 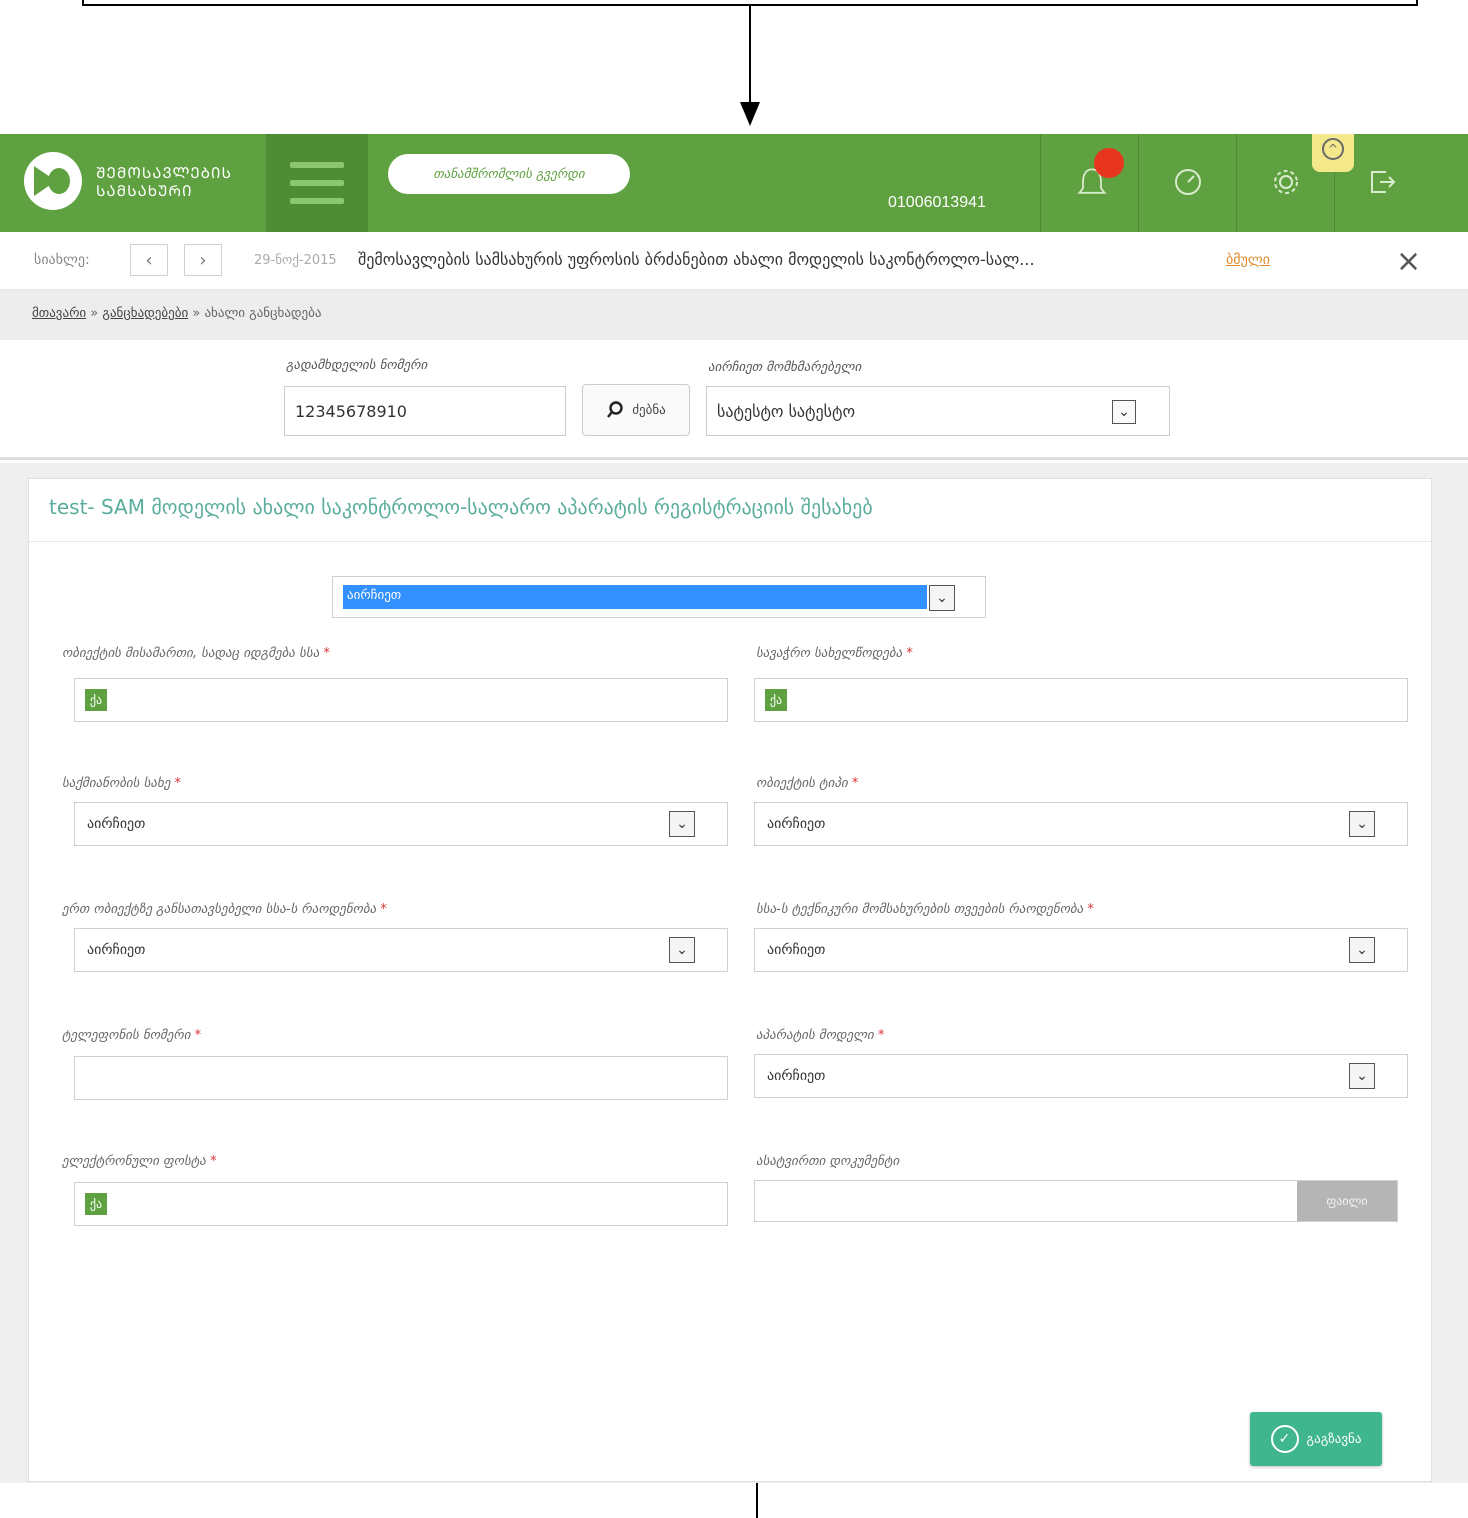 I want to click on breadcrumb-applications: განცხადებები, so click(x=145, y=313).